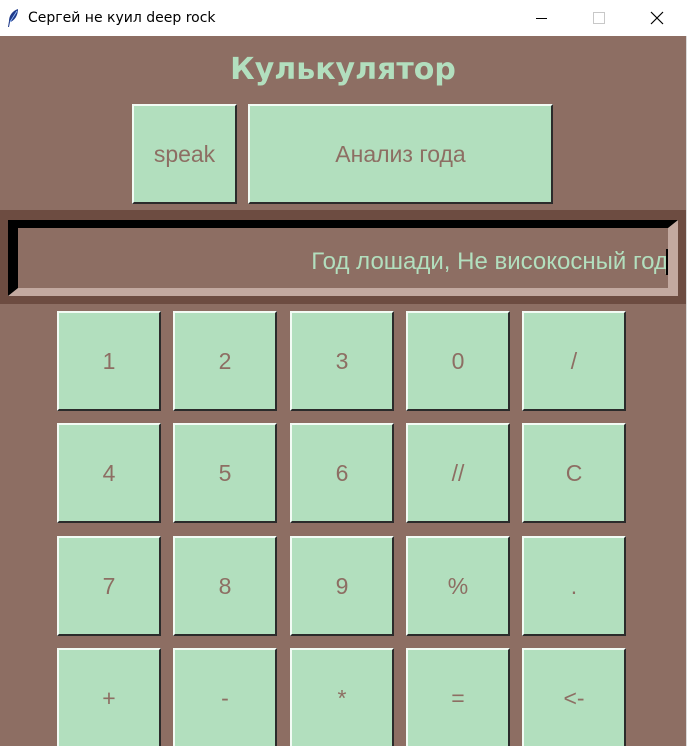  Describe the element at coordinates (109, 697) in the screenshot. I see `key-plus: +` at that location.